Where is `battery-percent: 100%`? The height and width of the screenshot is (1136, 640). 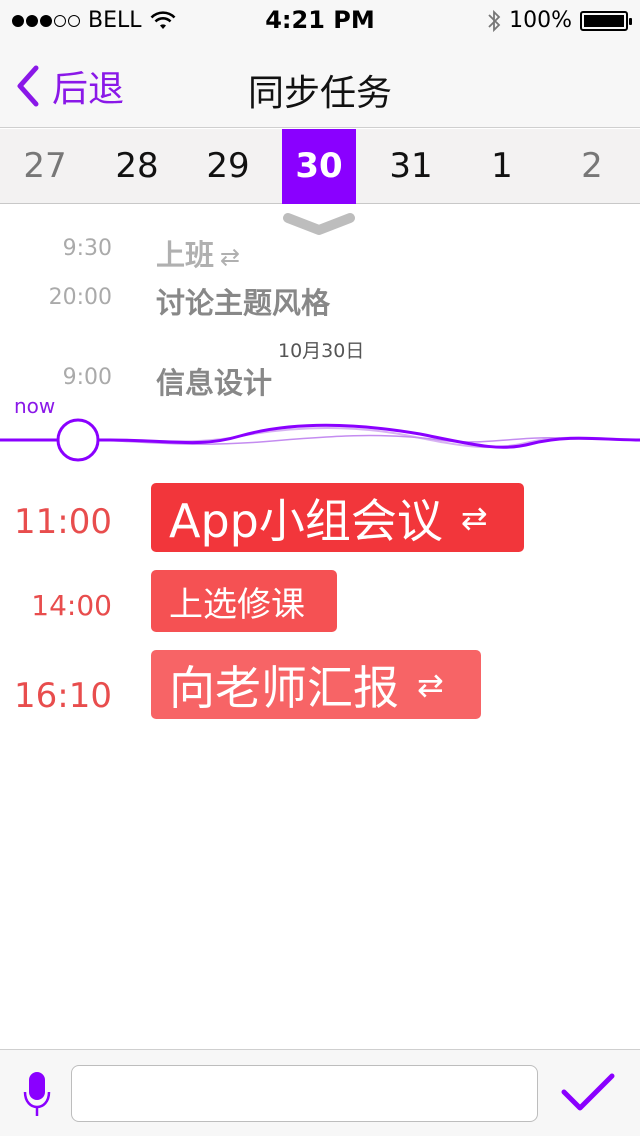
battery-percent: 100% is located at coordinates (540, 20).